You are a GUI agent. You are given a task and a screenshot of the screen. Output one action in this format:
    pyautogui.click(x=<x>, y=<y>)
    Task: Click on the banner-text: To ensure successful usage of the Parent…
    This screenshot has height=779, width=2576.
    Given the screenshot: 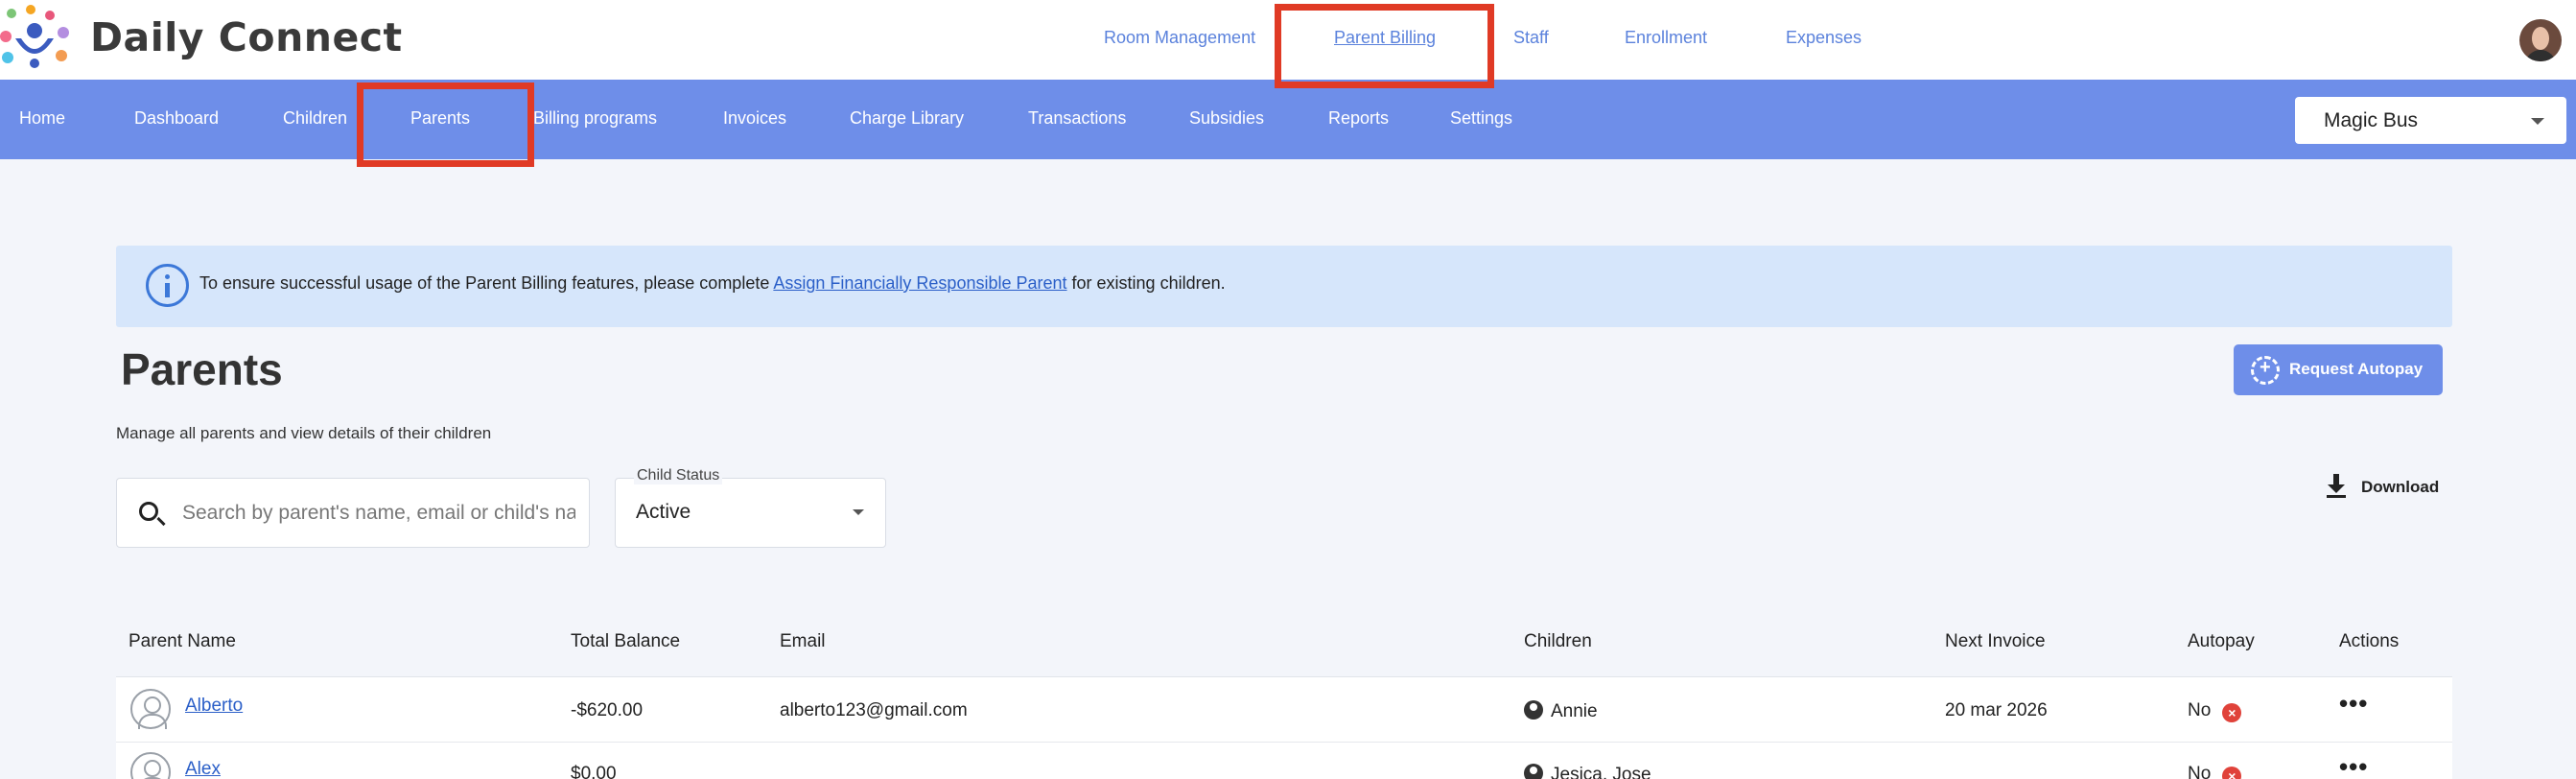 What is the action you would take?
    pyautogui.click(x=712, y=283)
    